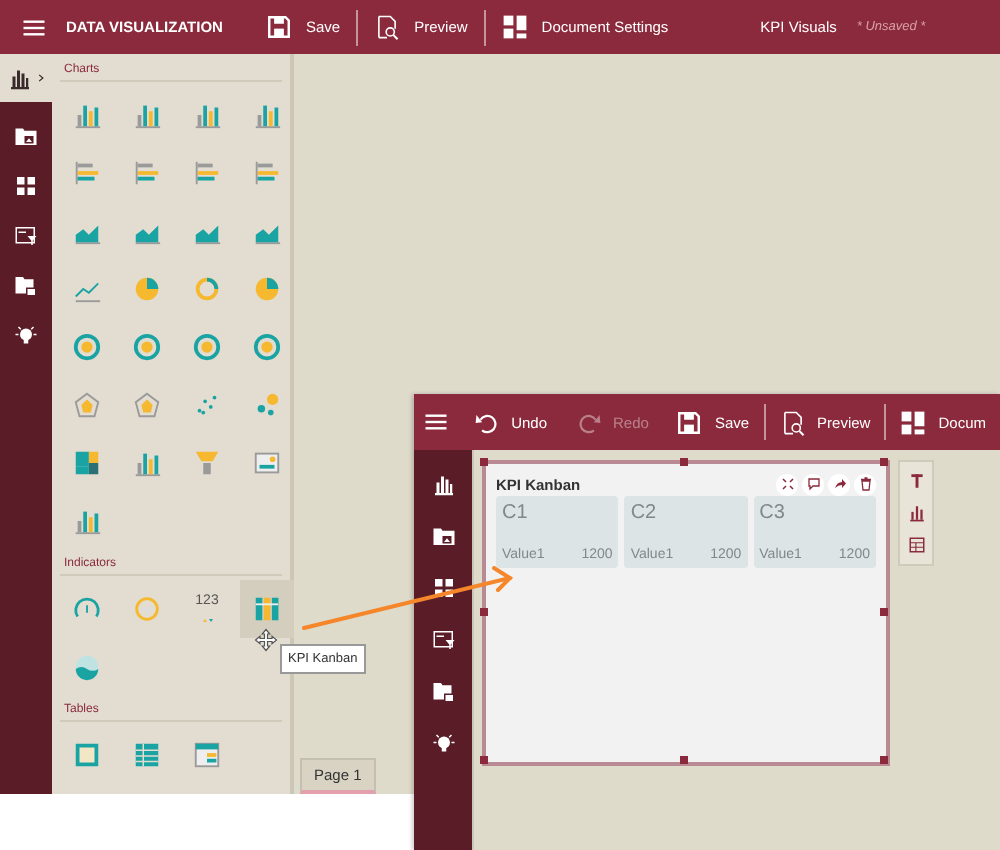  Describe the element at coordinates (516, 513) in the screenshot. I see `card-title: C1` at that location.